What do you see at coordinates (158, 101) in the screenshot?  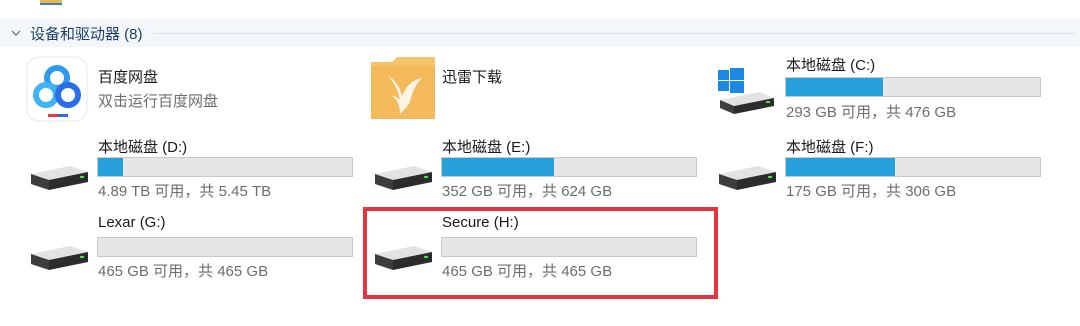 I see `app-subtitle: 双击运行百度网盘` at bounding box center [158, 101].